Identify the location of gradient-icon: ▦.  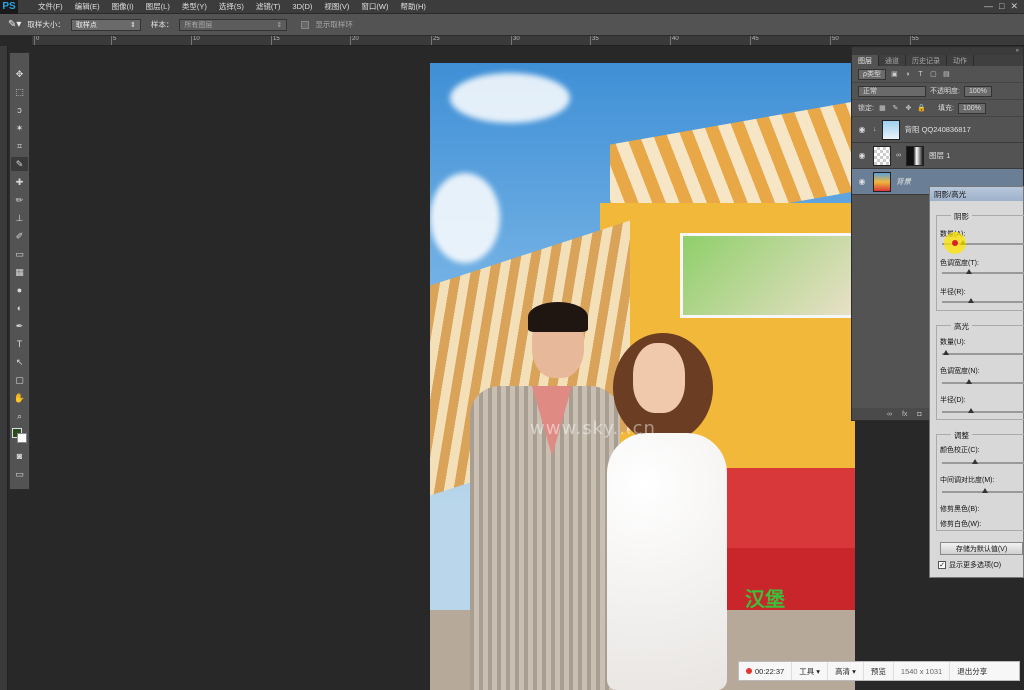
(19, 272).